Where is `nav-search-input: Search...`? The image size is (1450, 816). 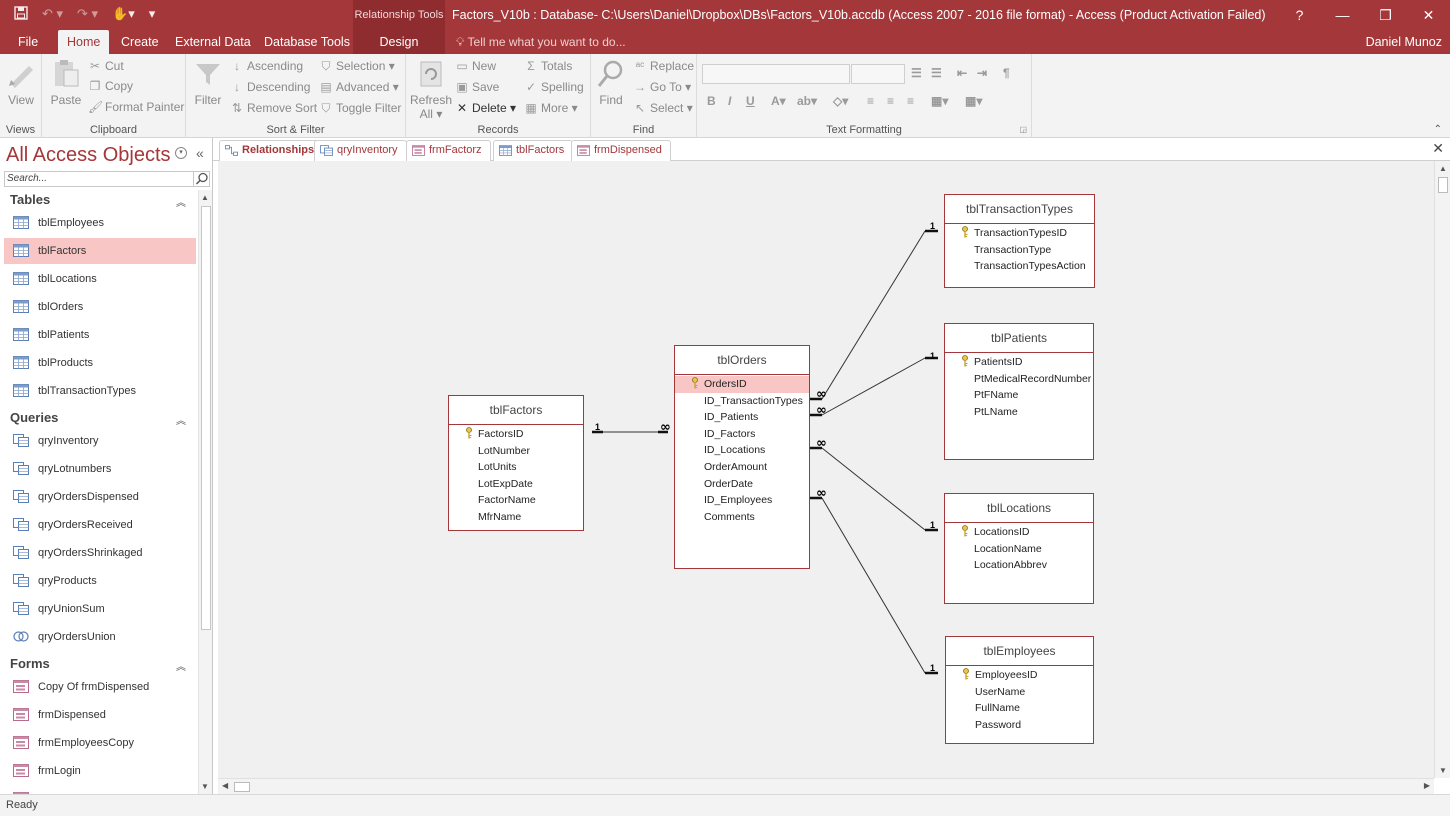 nav-search-input: Search... is located at coordinates (107, 179).